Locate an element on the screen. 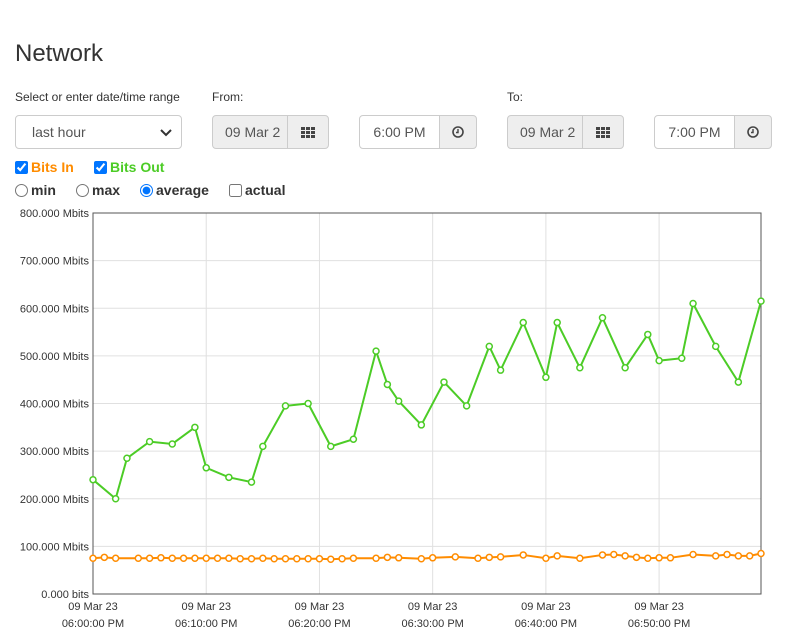 The height and width of the screenshot is (634, 787). to-time-input: 7:00 PM is located at coordinates (694, 132).